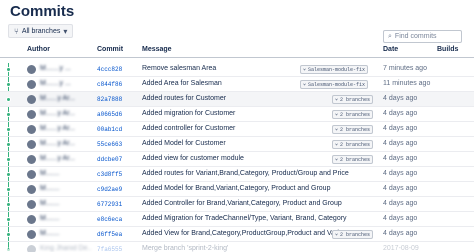 The image size is (474, 252). Describe the element at coordinates (109, 234) in the screenshot. I see `commit-hash-link: d6ff5ea` at that location.